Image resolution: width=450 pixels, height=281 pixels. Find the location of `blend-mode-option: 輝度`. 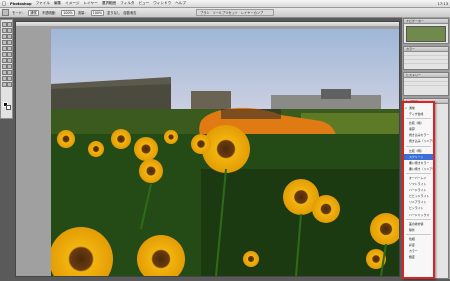

blend-mode-option: 輝度 is located at coordinates (418, 257).